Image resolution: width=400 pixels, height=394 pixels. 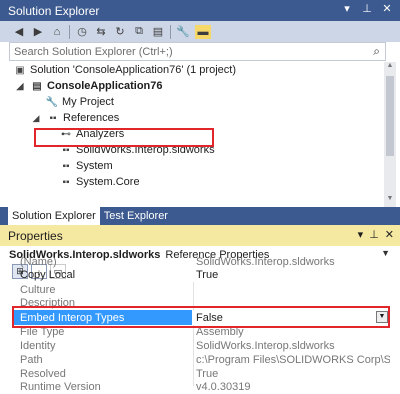 I want to click on solution-explorer-toolbar: ◀ ▶ ⌂ ◷ ⇆ ↻ ⧉ ▤ 🔧 ▬, so click(x=200, y=31).